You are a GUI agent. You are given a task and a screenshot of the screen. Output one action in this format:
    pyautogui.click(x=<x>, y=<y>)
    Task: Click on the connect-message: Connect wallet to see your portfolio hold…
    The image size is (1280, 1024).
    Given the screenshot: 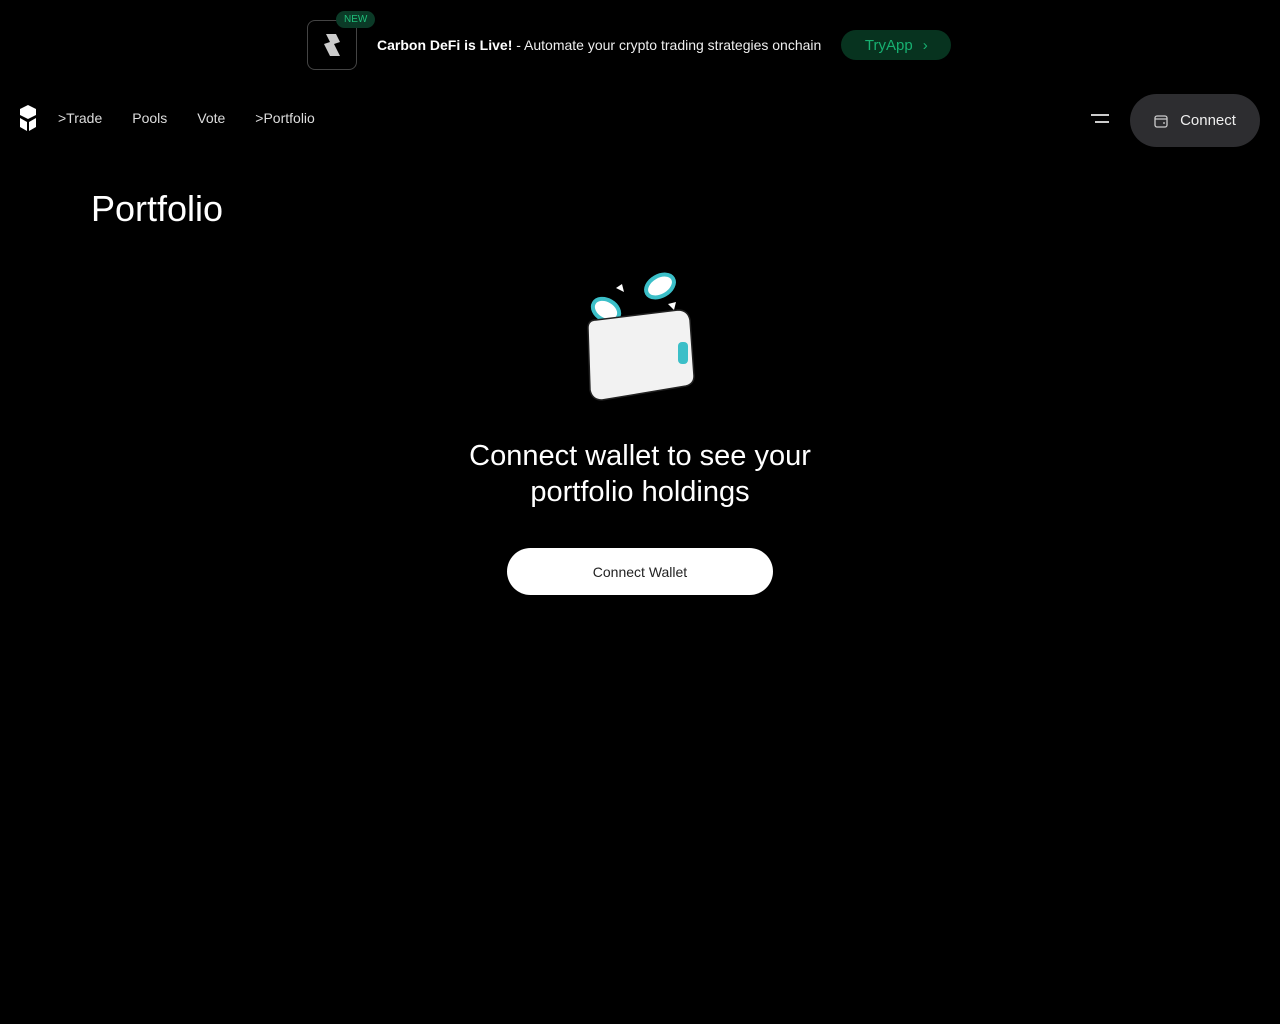 What is the action you would take?
    pyautogui.click(x=640, y=474)
    